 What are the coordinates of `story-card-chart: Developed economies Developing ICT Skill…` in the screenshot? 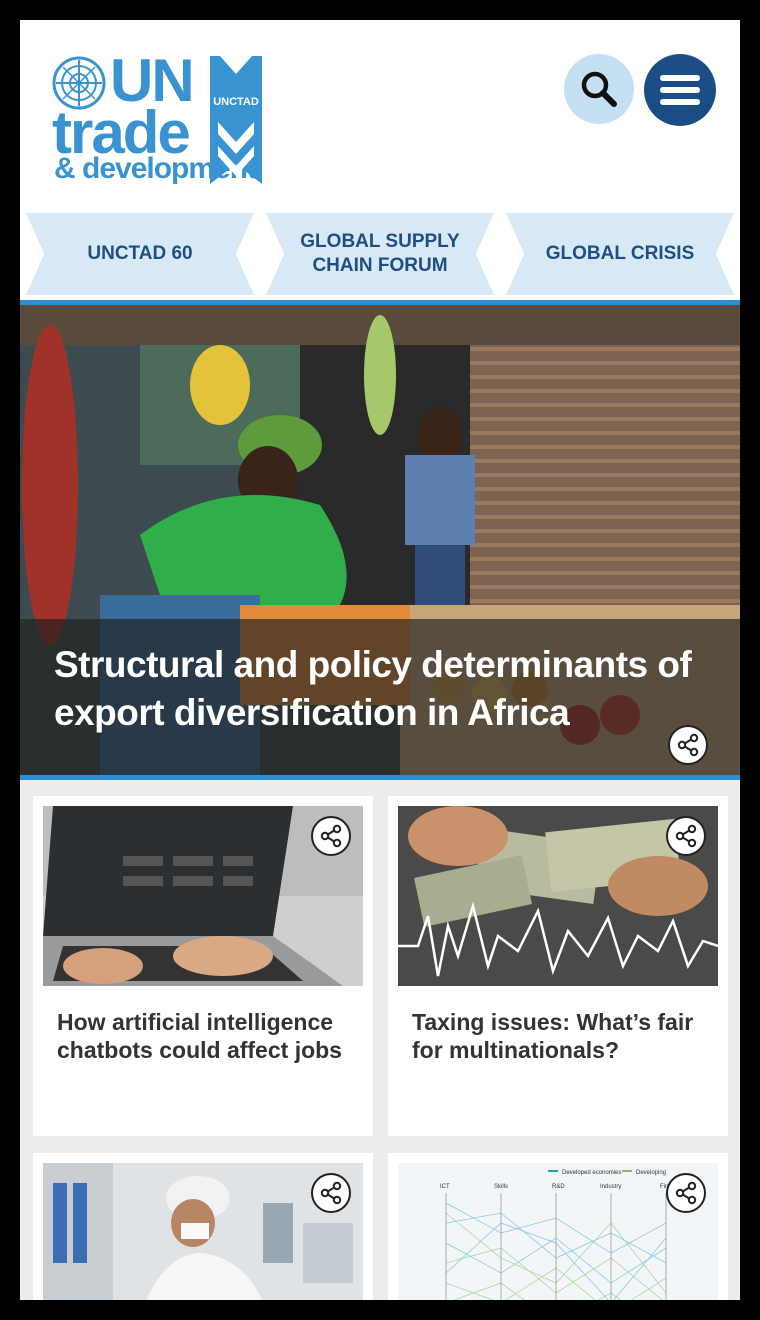 It's located at (558, 1226).